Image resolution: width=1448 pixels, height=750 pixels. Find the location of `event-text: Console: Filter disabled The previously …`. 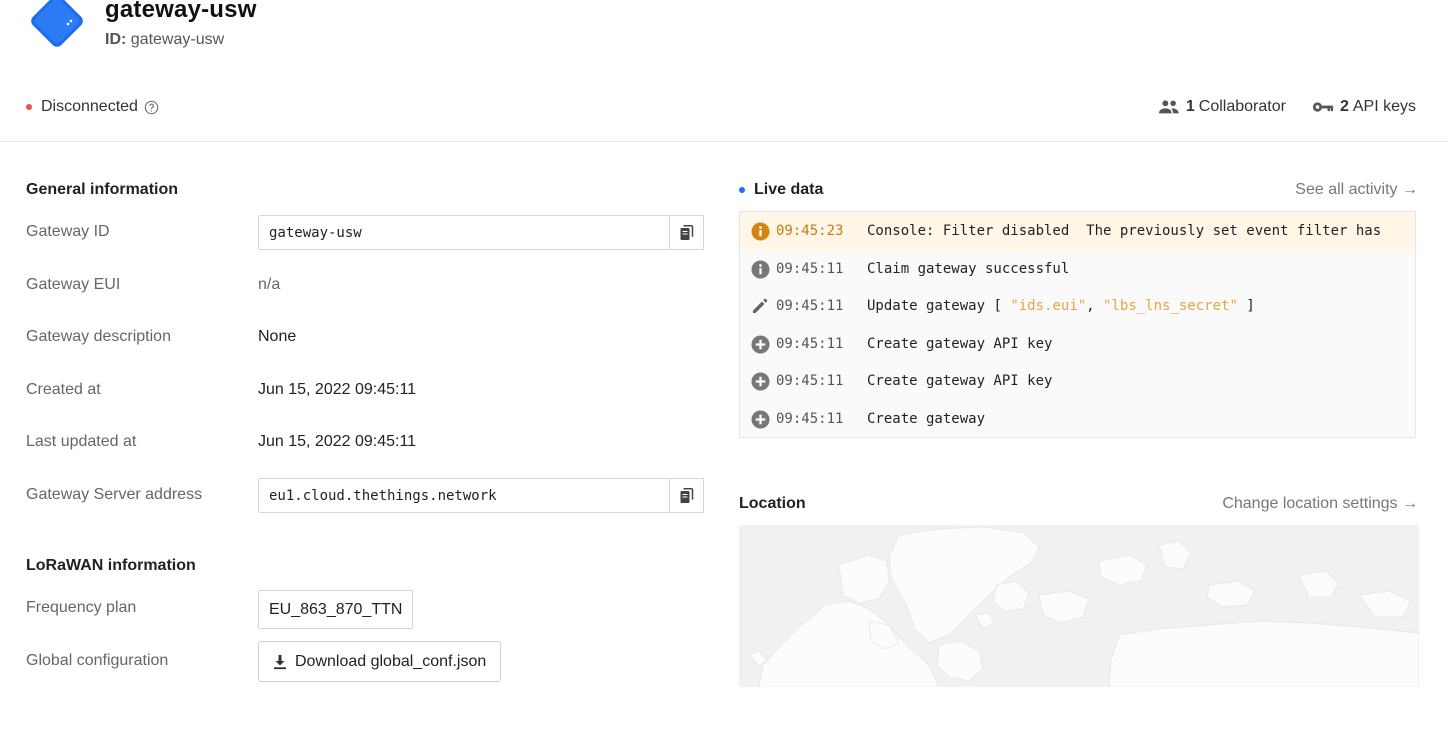

event-text: Console: Filter disabled The previously … is located at coordinates (1124, 231).